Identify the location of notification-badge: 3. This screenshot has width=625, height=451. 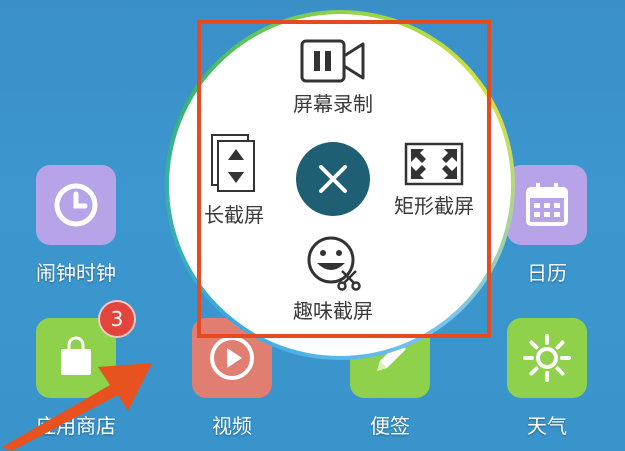
(117, 319).